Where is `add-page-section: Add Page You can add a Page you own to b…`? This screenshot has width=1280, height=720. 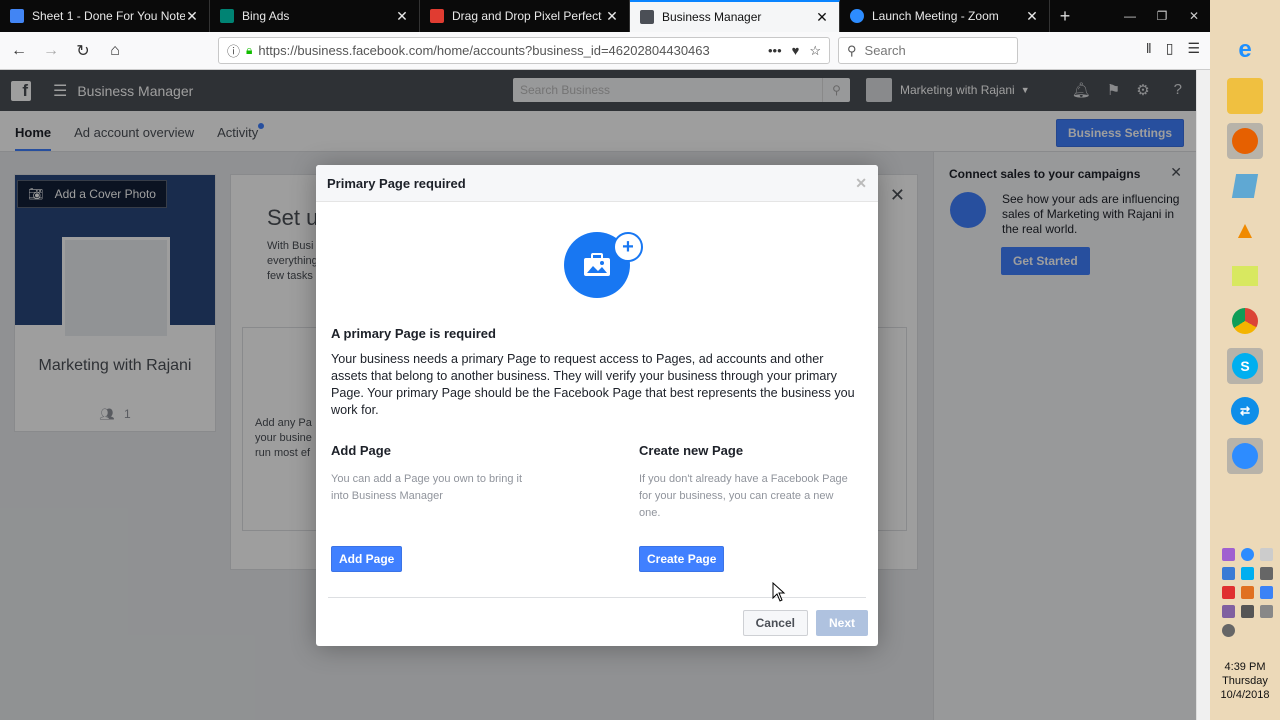 add-page-section: Add Page You can add a Page you own to b… is located at coordinates (436, 474).